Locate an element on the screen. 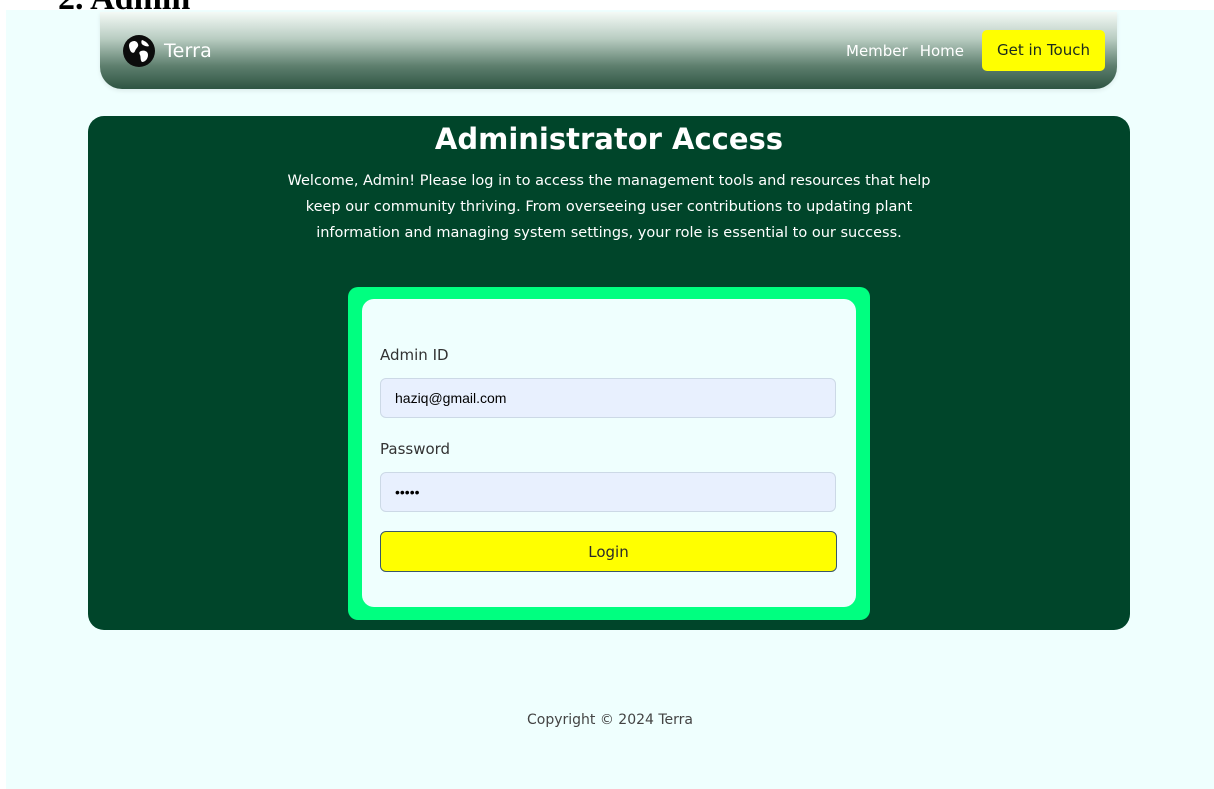 The height and width of the screenshot is (789, 1214). admin-id-label: Admin ID is located at coordinates (414, 355).